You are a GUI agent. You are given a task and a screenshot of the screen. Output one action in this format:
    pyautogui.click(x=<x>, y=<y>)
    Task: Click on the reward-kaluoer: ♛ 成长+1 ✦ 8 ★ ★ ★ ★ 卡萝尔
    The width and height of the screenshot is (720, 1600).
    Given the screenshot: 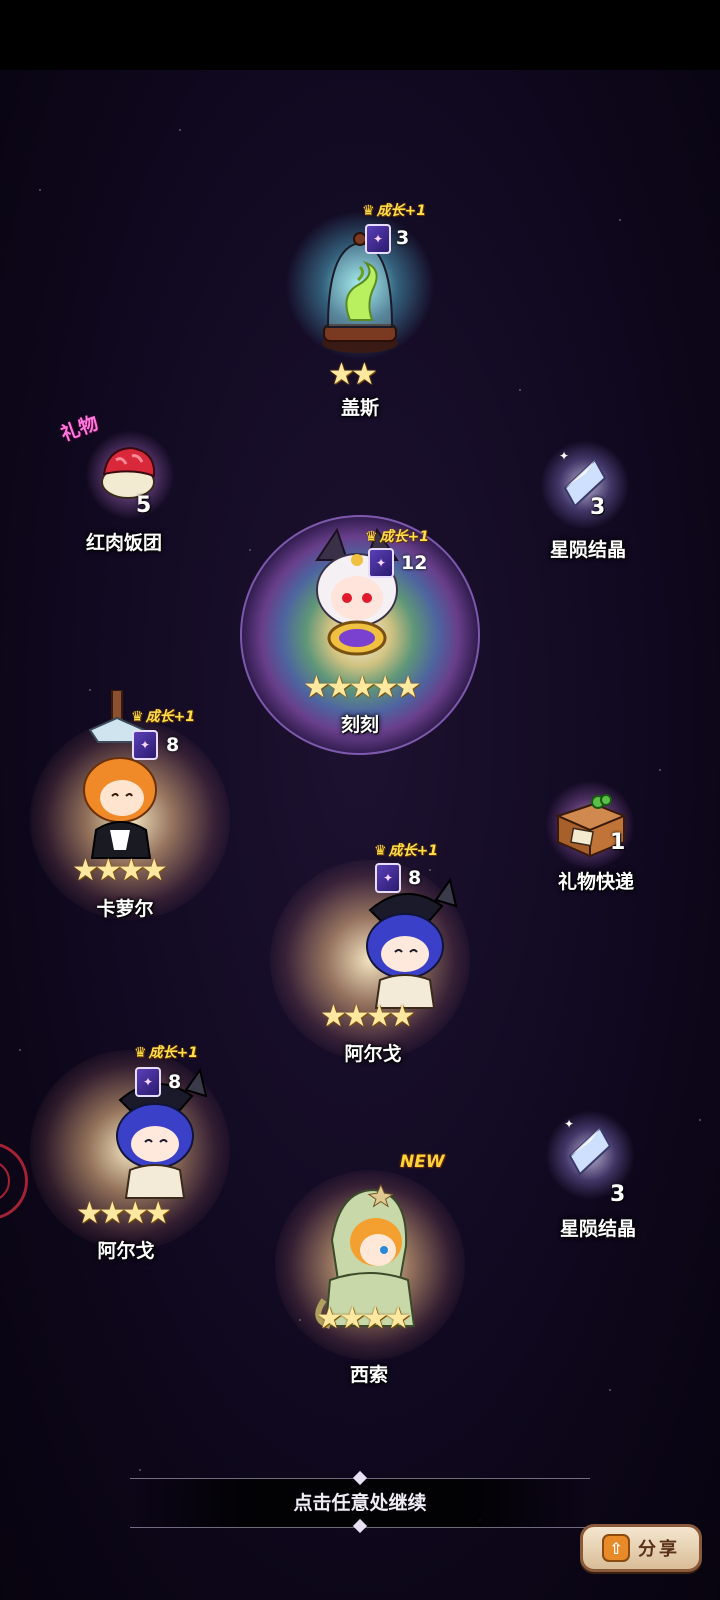 What is the action you would take?
    pyautogui.click(x=135, y=815)
    